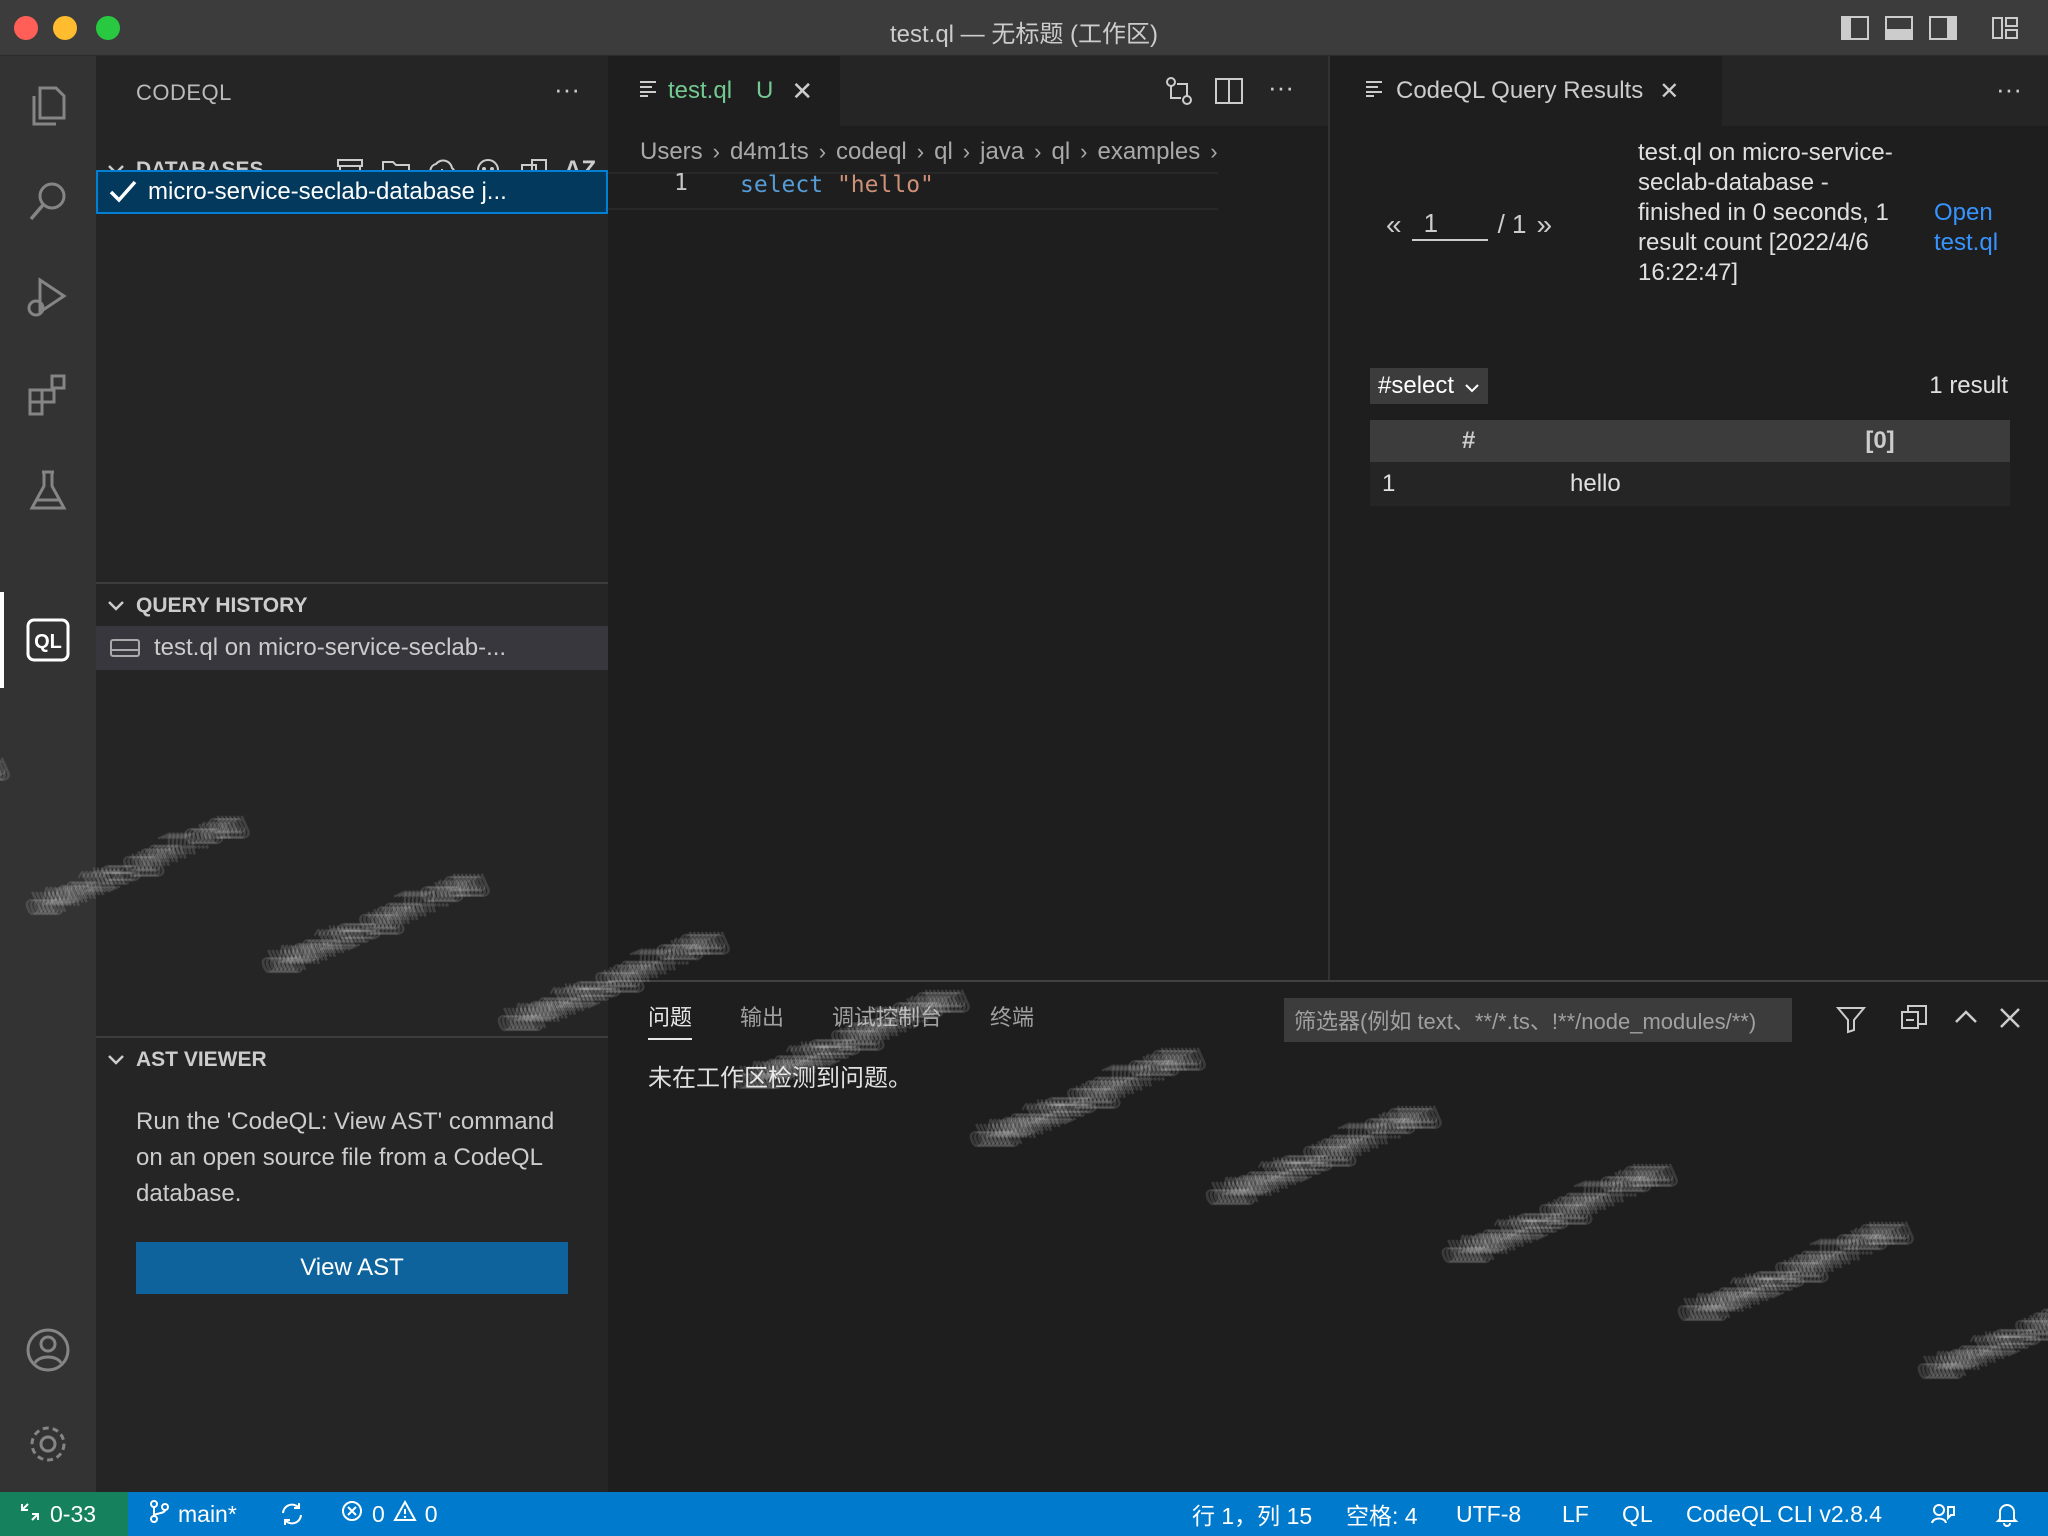 The width and height of the screenshot is (2048, 1536). What do you see at coordinates (1899, 28) in the screenshot?
I see `toggle-panel-icon` at bounding box center [1899, 28].